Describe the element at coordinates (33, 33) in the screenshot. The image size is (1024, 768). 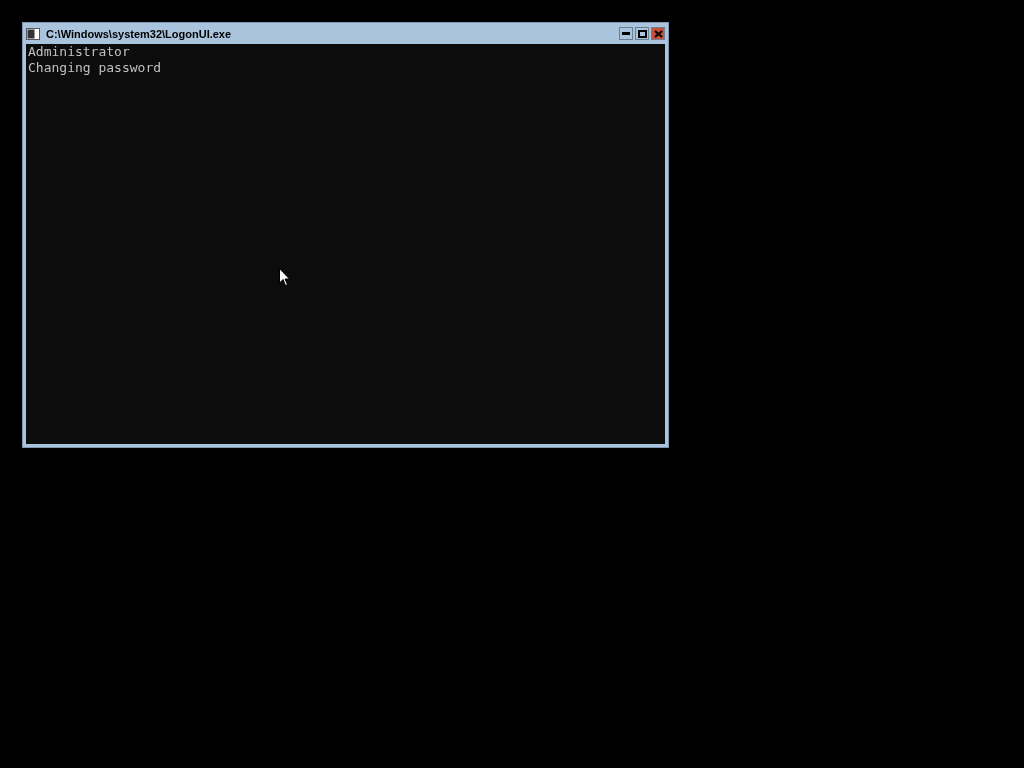
I see `console-app-icon` at that location.